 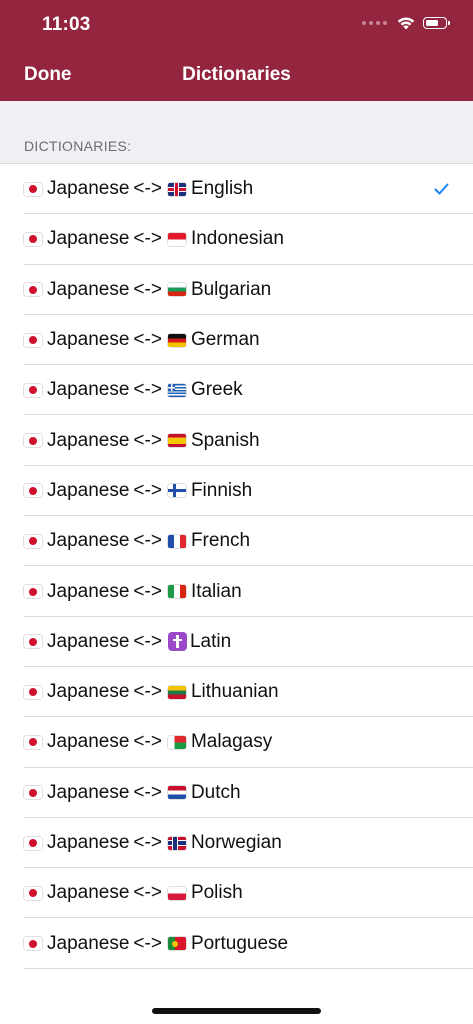 I want to click on target-language: Portuguese, so click(x=239, y=943).